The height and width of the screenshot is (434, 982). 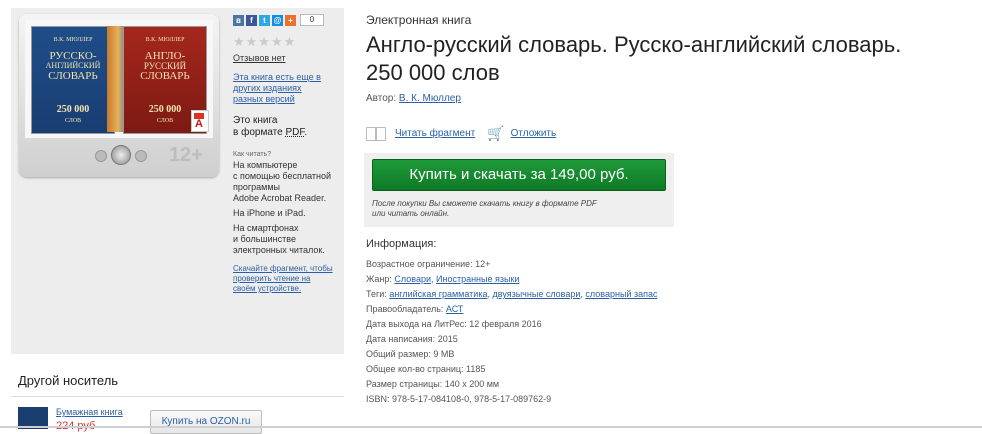 What do you see at coordinates (421, 264) in the screenshot?
I see `info-label: Возрастное ограничение:` at bounding box center [421, 264].